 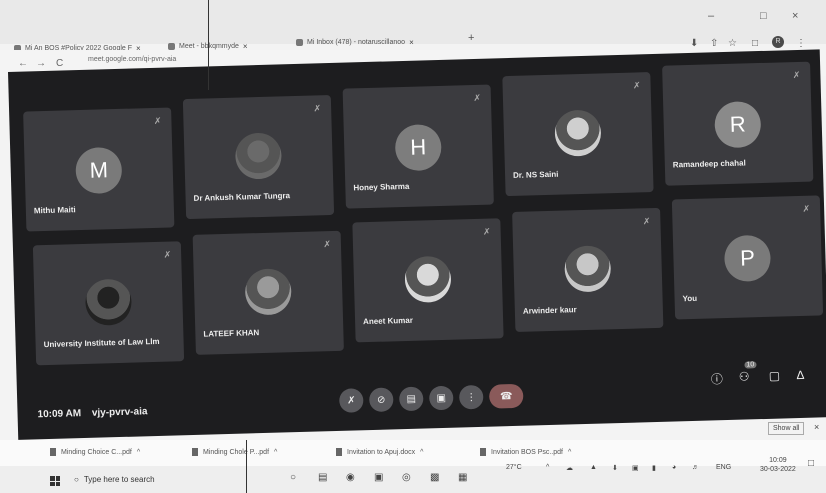 I want to click on display-icon: ▣, so click(x=635, y=468).